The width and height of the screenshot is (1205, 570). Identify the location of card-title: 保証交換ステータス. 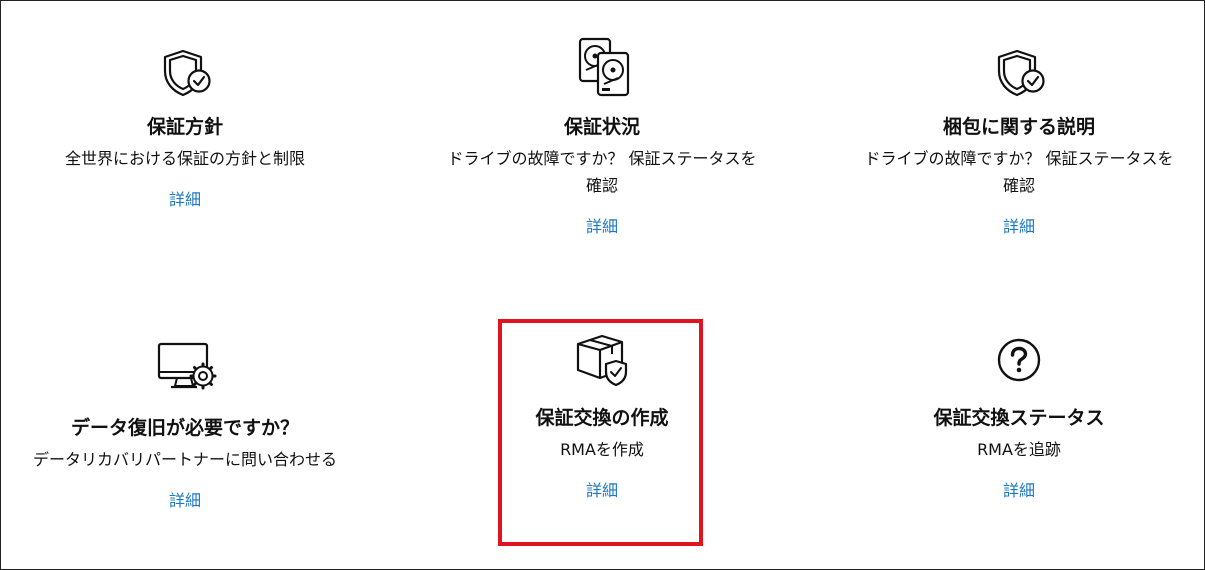
(1019, 418).